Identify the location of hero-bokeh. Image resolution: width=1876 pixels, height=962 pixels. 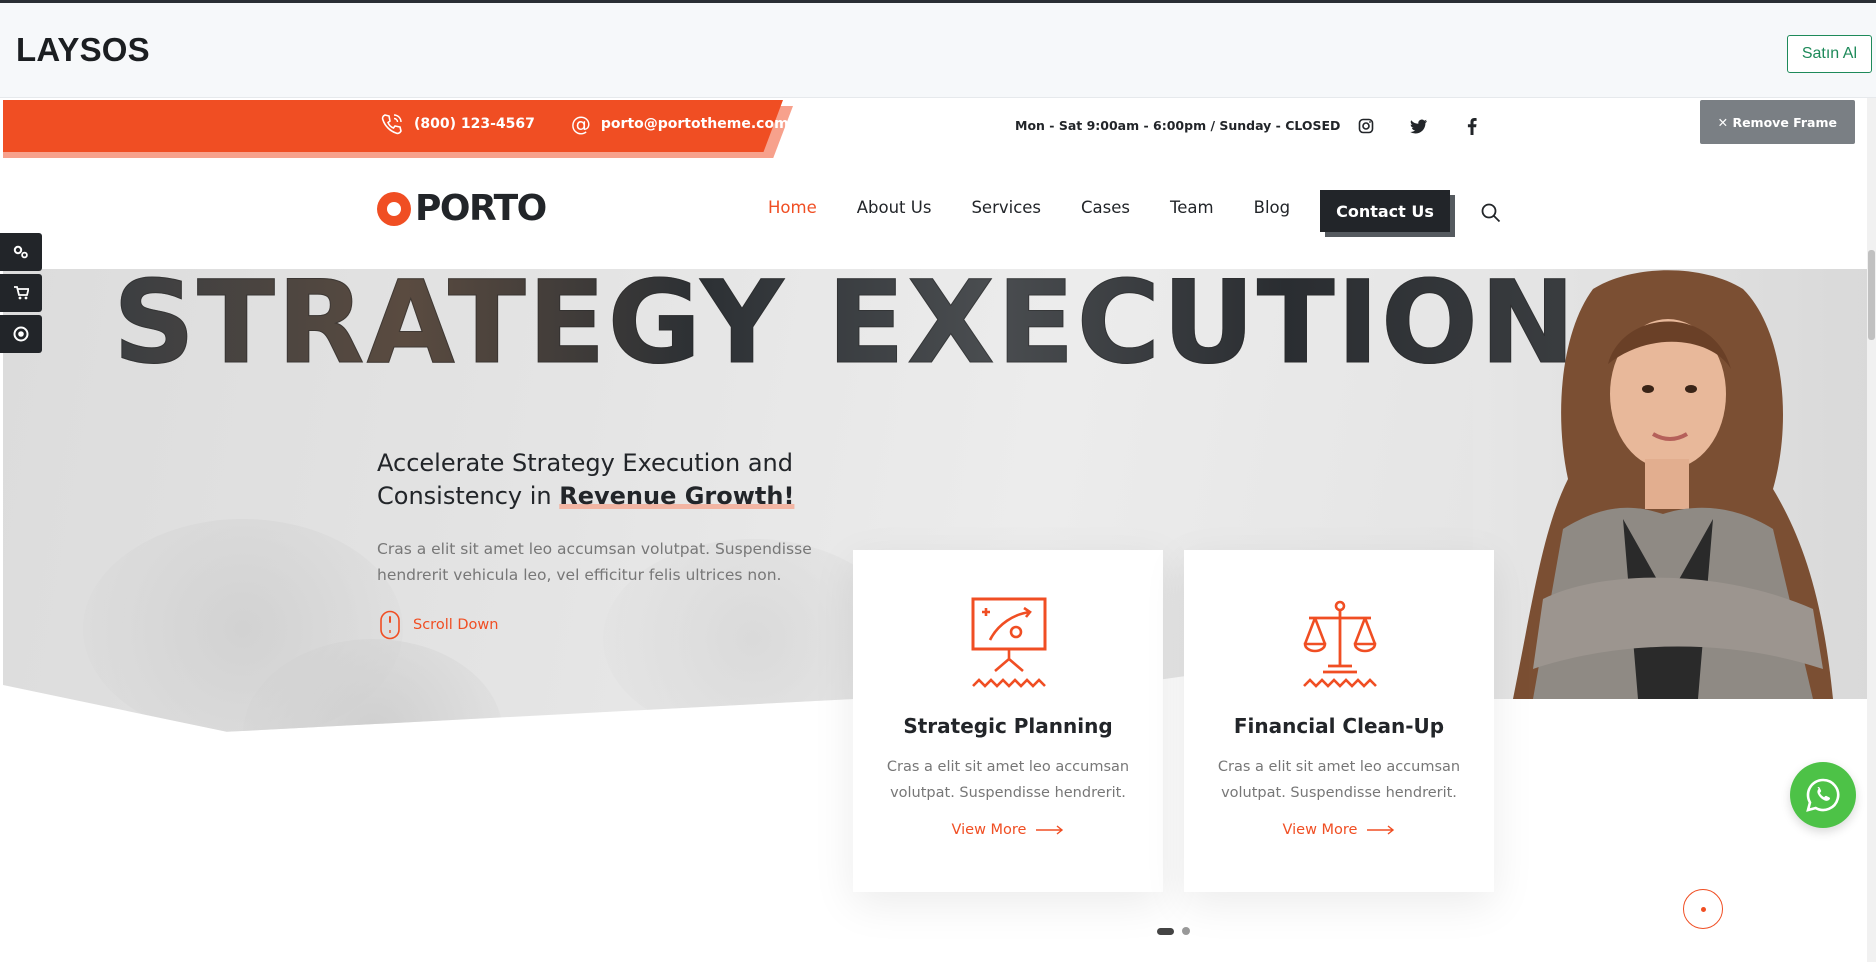
(373, 685).